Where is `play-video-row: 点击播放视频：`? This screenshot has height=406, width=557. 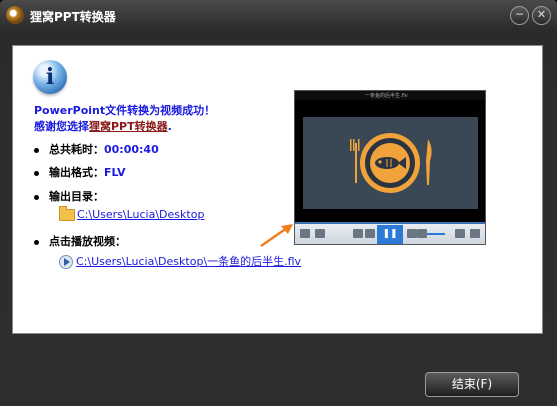
play-video-row: 点击播放视频： is located at coordinates (80, 241).